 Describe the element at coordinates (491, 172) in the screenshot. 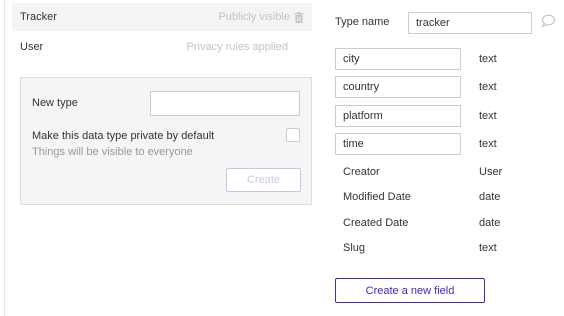

I see `builtin-field-type: User` at that location.